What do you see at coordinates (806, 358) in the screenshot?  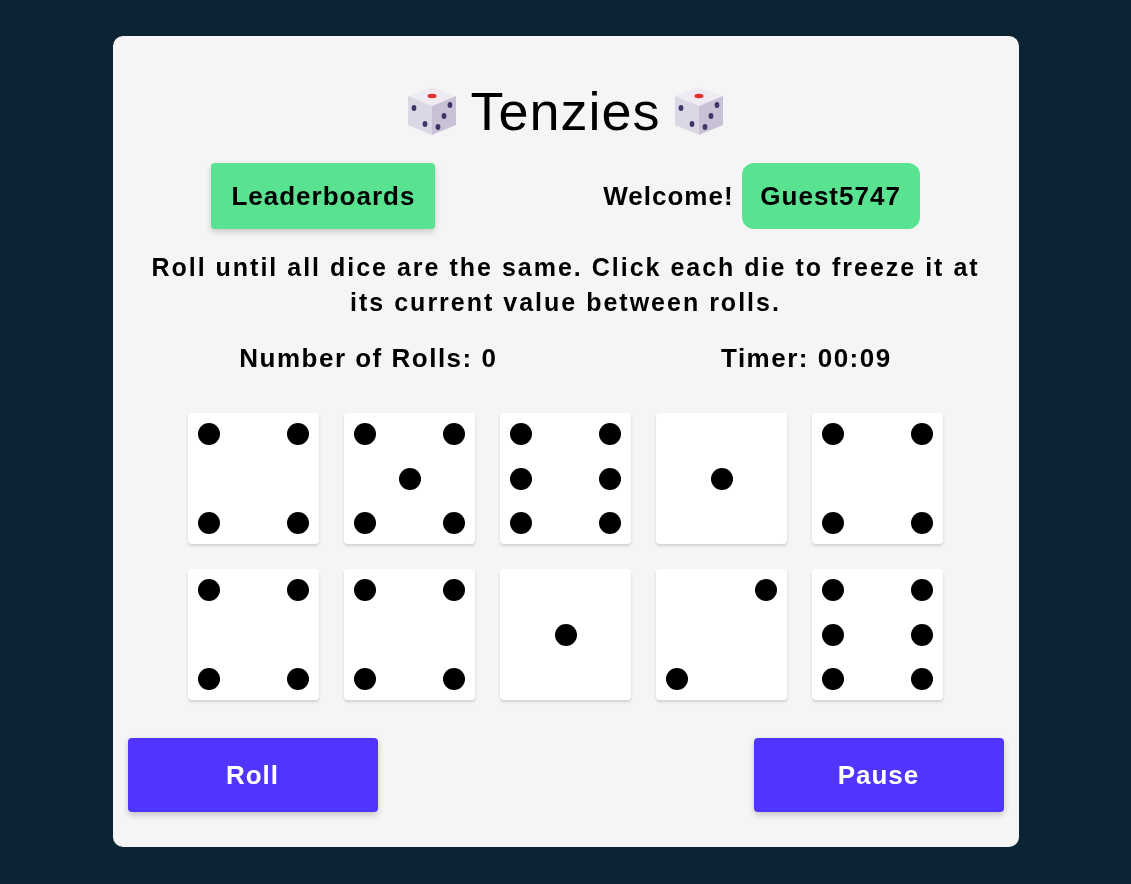 I see `timer-text: Timer: 00:09` at bounding box center [806, 358].